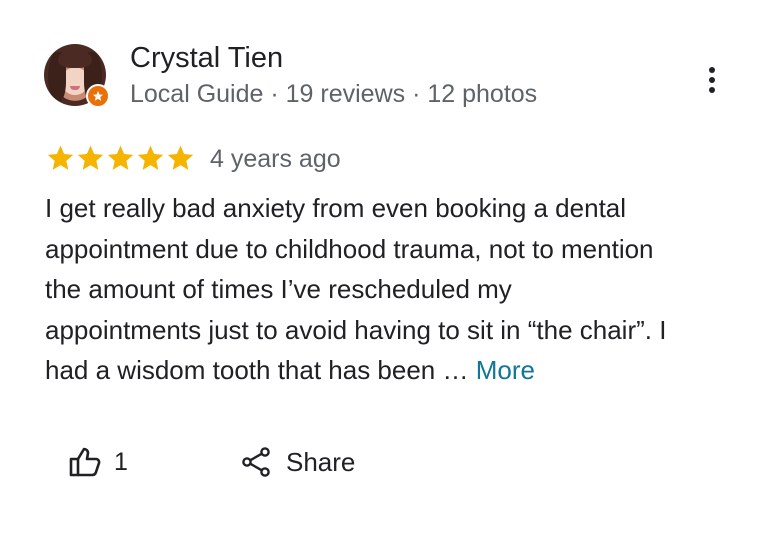 The image size is (768, 533). What do you see at coordinates (275, 159) in the screenshot?
I see `review-time: 4 years ago` at bounding box center [275, 159].